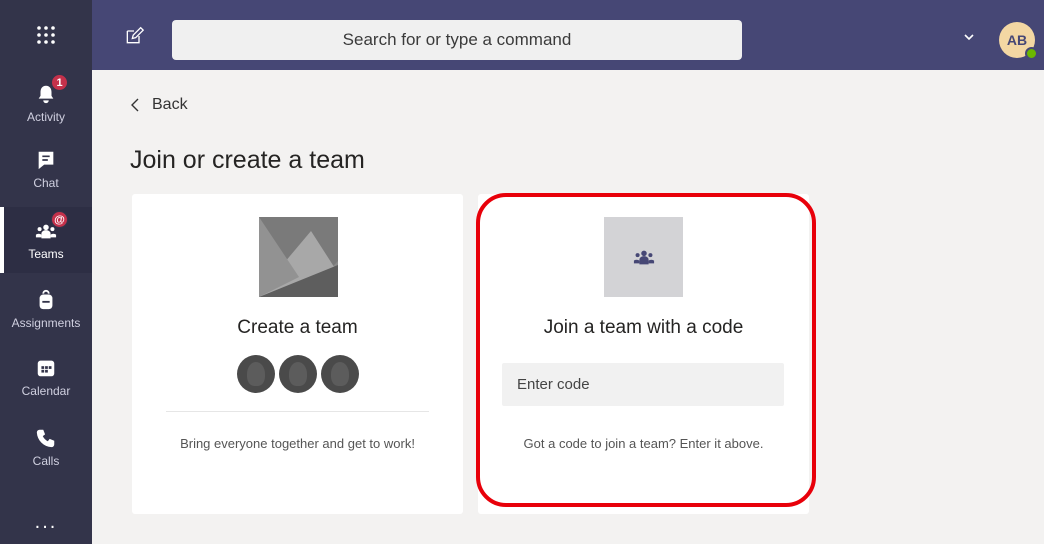 This screenshot has width=1044, height=544. What do you see at coordinates (297, 411) in the screenshot?
I see `card-divider` at bounding box center [297, 411].